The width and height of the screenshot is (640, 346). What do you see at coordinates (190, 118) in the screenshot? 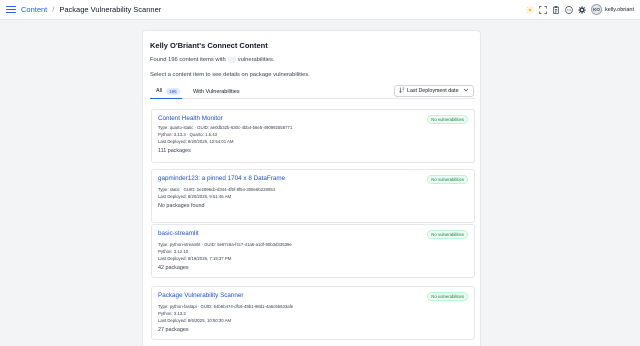
I see `content-item-title: Content Health Monitor` at bounding box center [190, 118].